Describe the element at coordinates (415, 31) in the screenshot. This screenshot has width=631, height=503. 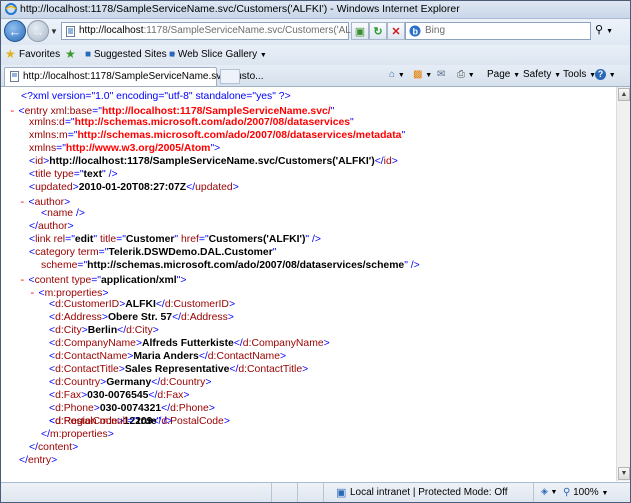
I see `bing-logo-icon: b` at that location.